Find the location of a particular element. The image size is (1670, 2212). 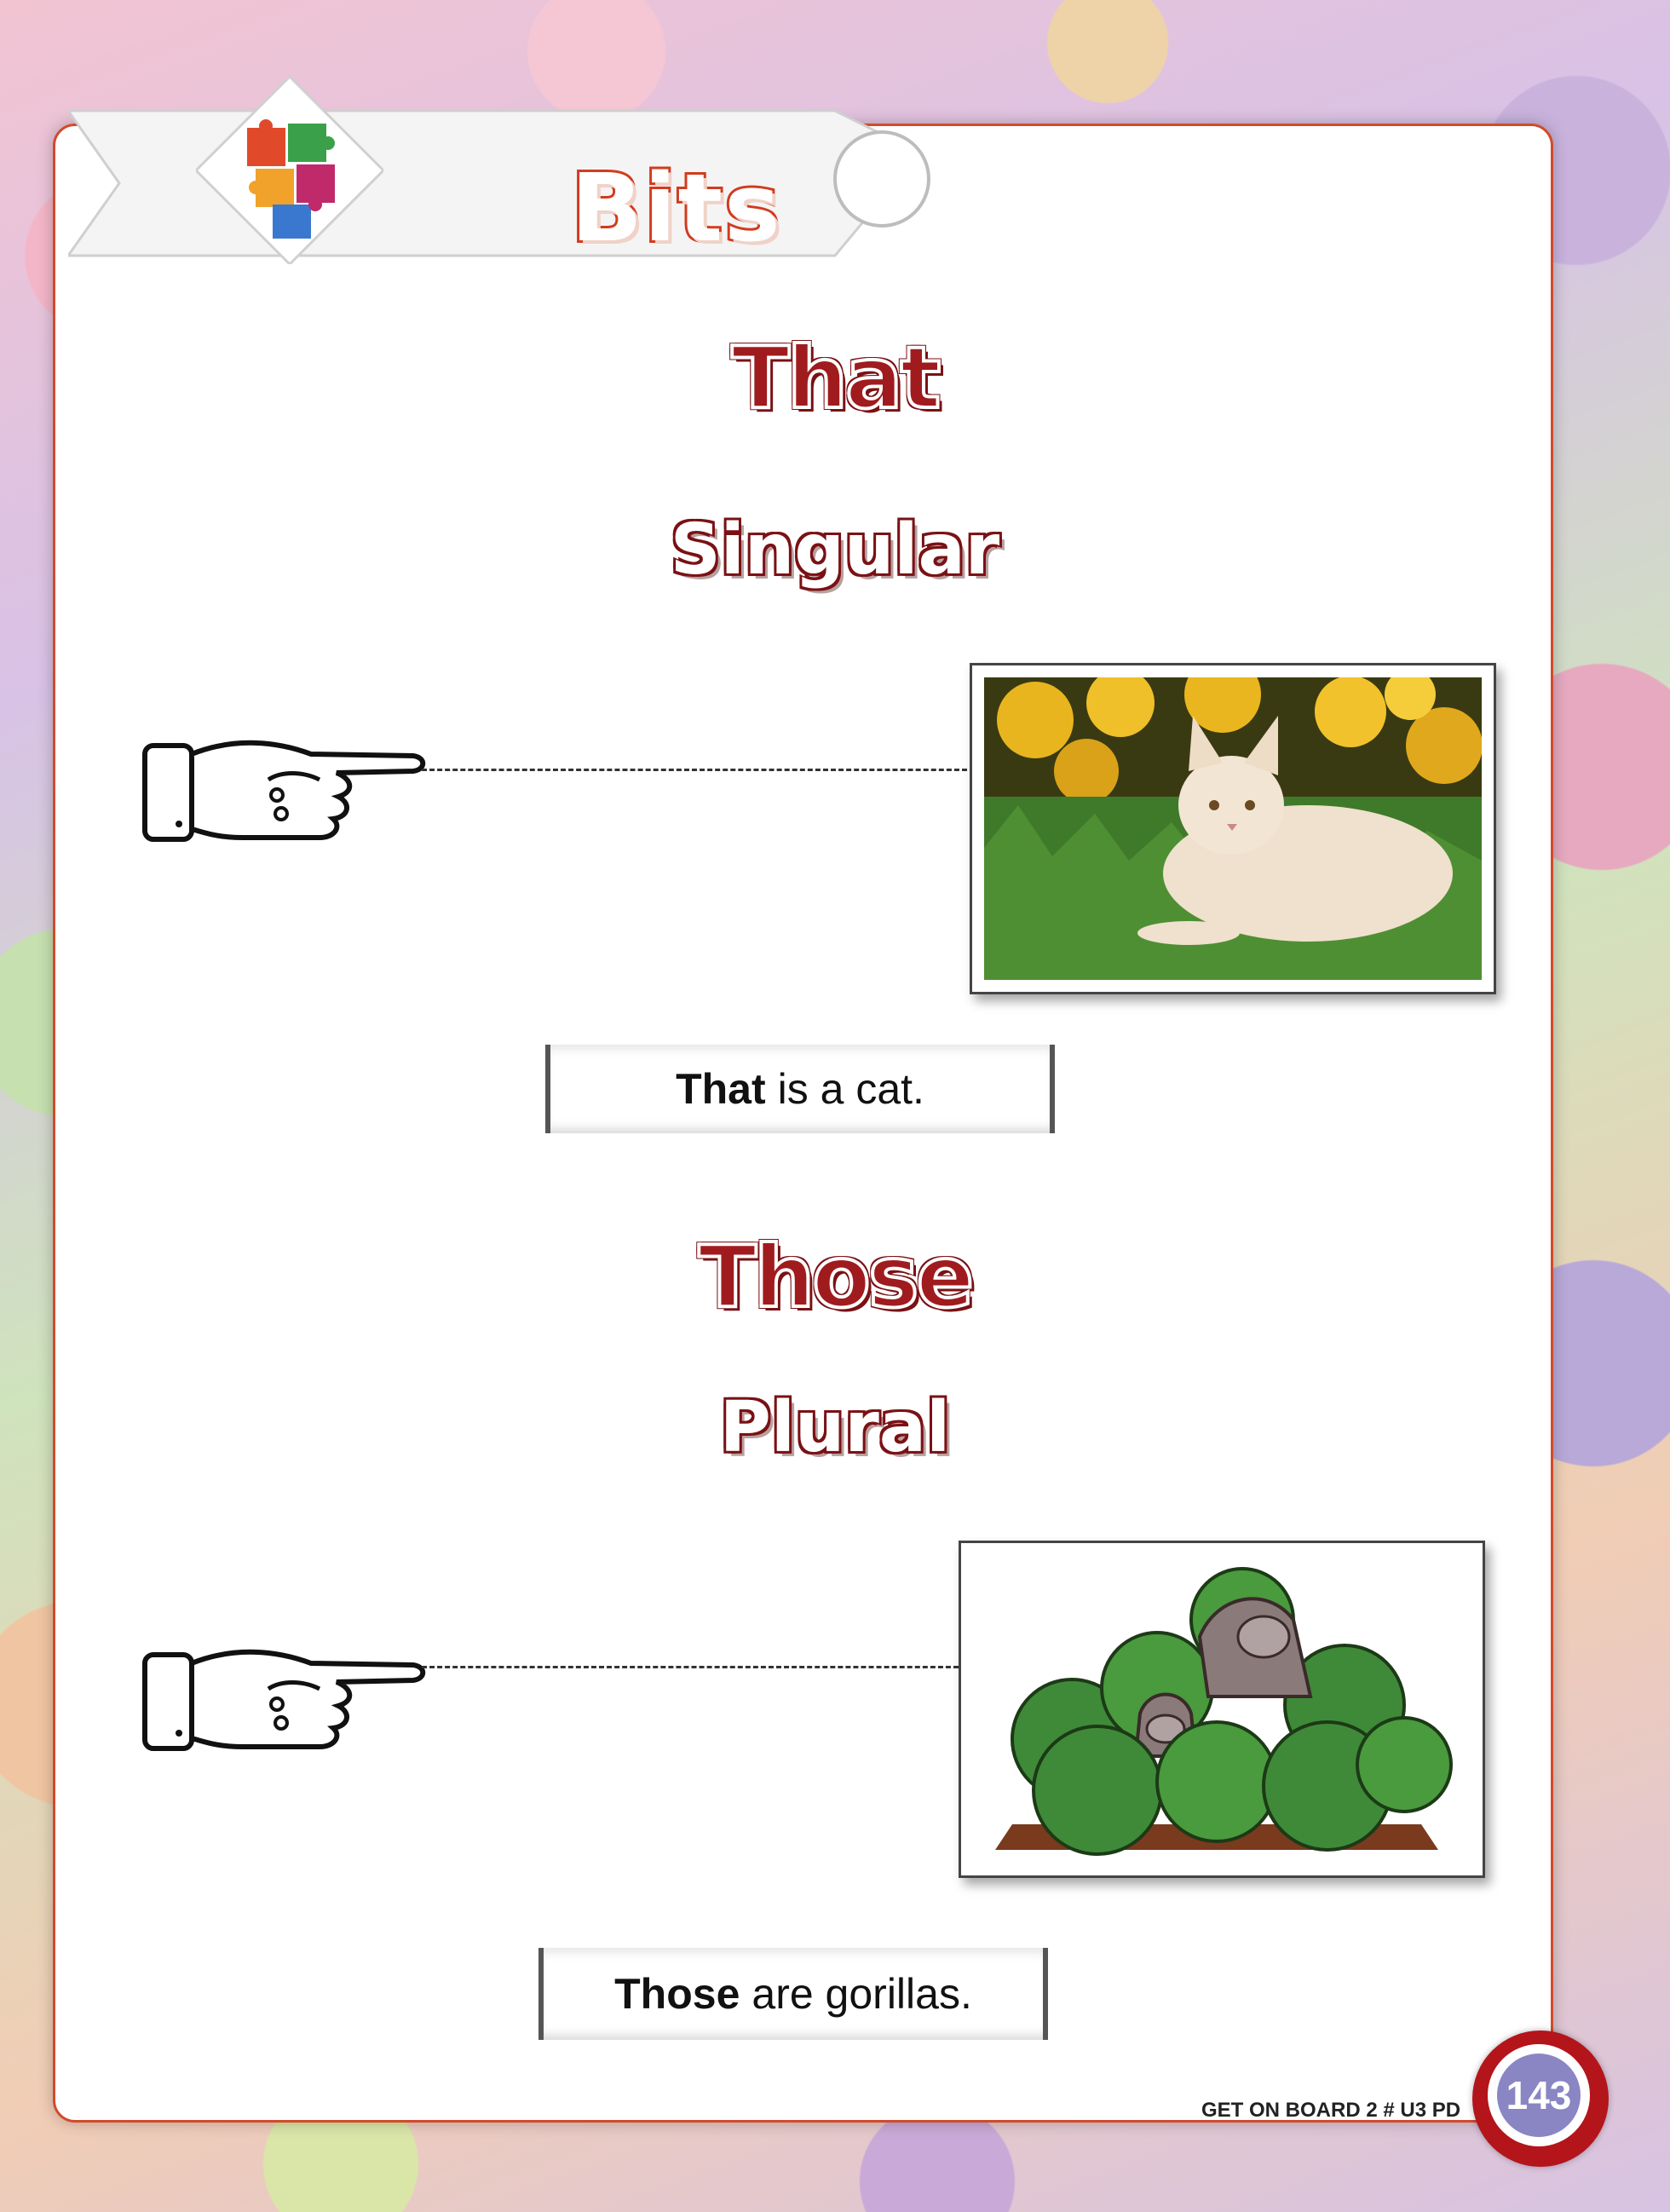

cat-photo is located at coordinates (1233, 828).